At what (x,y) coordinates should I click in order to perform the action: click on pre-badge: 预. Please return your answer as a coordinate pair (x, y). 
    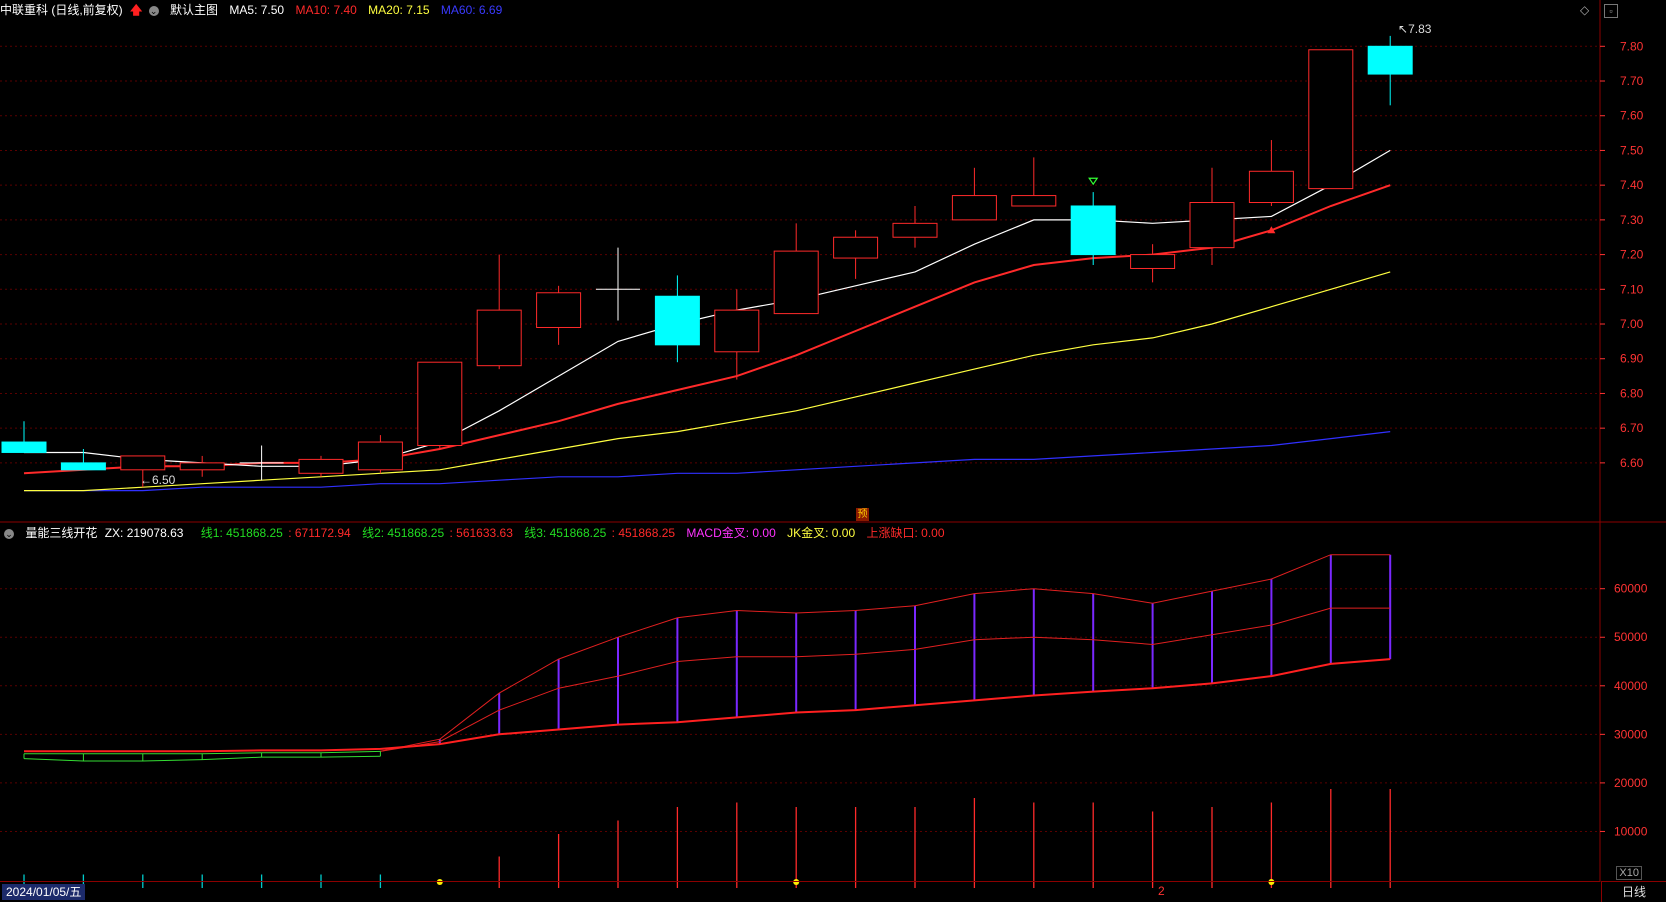
    Looking at the image, I should click on (862, 514).